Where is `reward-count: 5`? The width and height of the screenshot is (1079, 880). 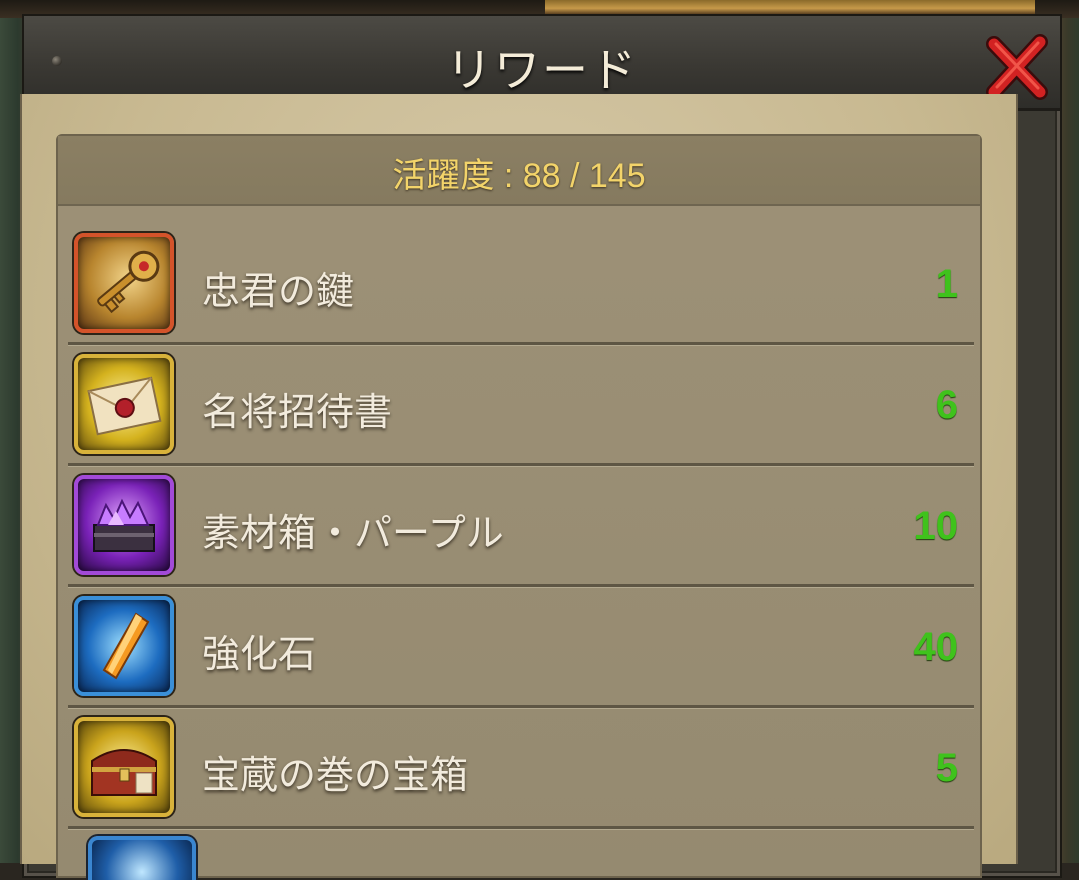
reward-count: 5 is located at coordinates (946, 768).